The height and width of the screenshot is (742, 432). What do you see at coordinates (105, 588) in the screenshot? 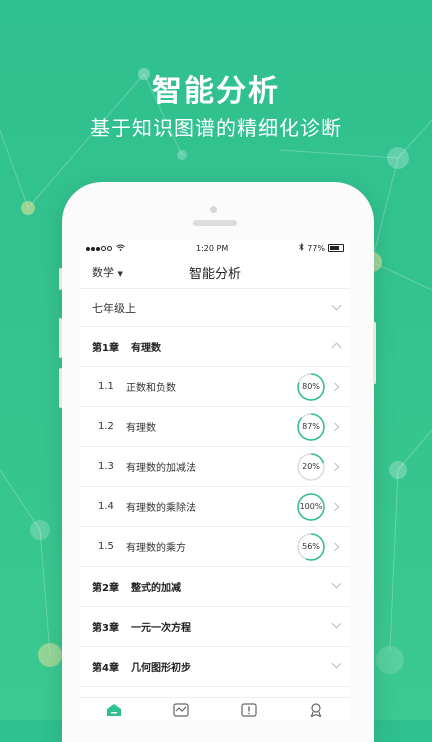
I see `chapter-number: 第2章` at bounding box center [105, 588].